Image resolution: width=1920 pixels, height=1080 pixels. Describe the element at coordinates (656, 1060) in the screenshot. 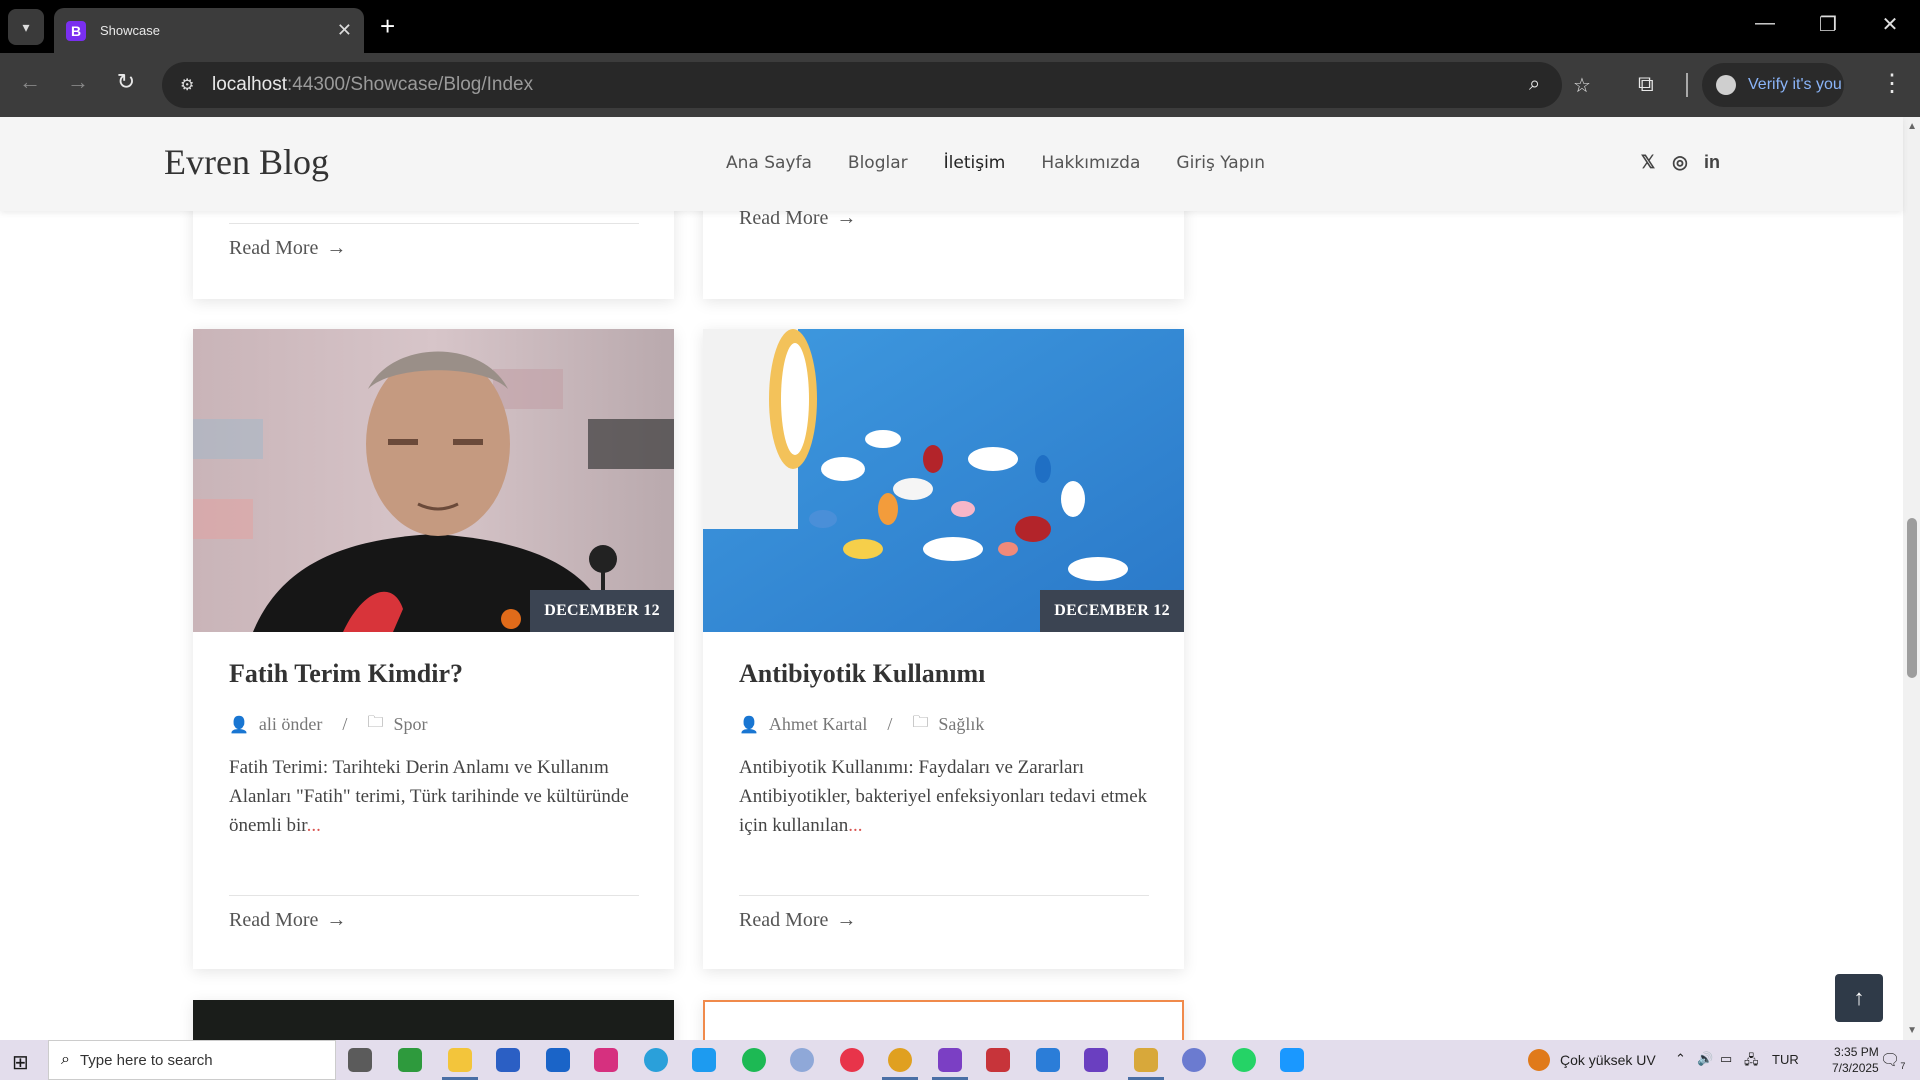

I see `telegram-icon` at that location.